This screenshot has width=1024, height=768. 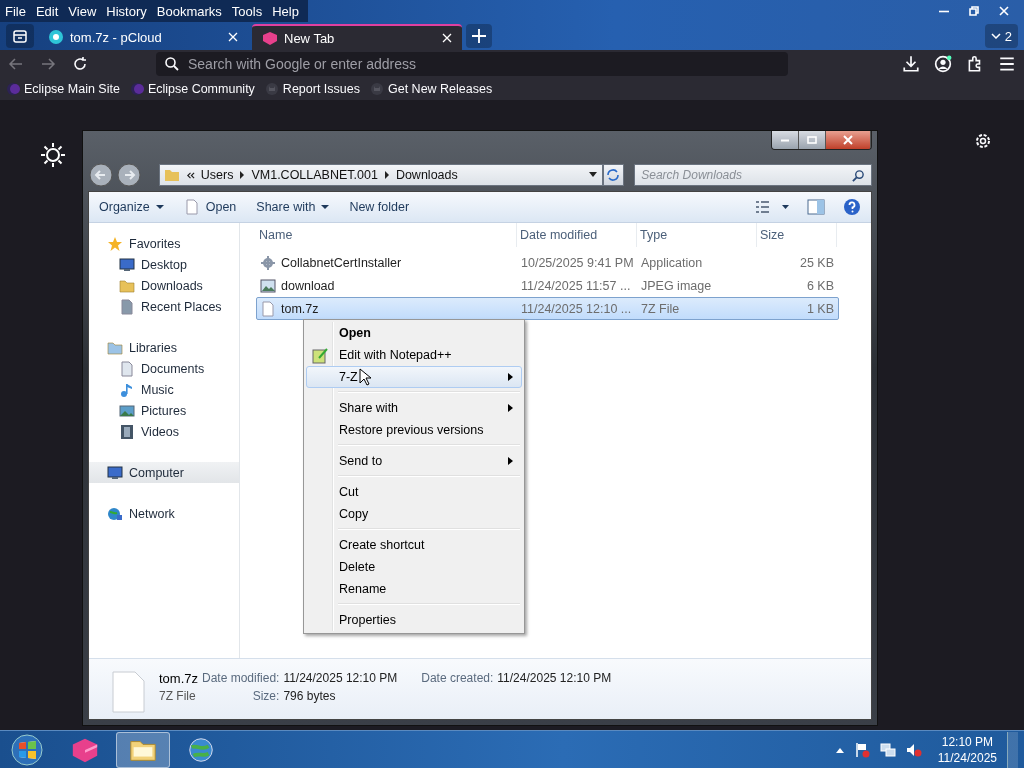 What do you see at coordinates (414, 377) in the screenshot?
I see `menu-item: 7-Z` at bounding box center [414, 377].